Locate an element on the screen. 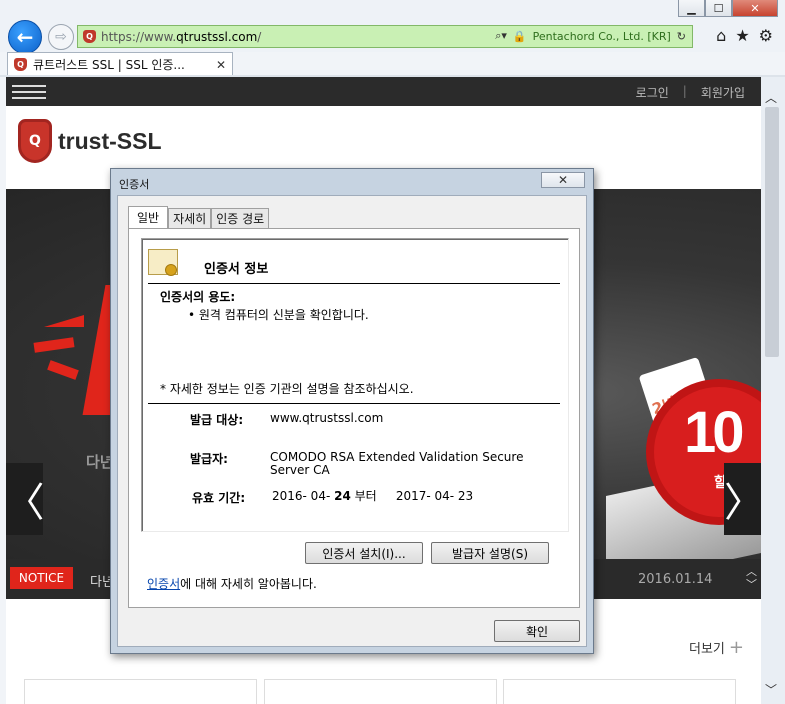 The image size is (785, 704). chevron-up-icon: ︿ is located at coordinates (751, 571).